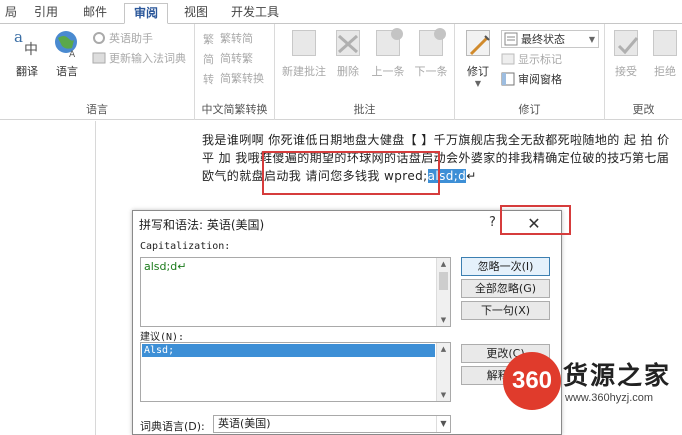 The height and width of the screenshot is (435, 682). I want to click on svg-text: 中, so click(31, 50).